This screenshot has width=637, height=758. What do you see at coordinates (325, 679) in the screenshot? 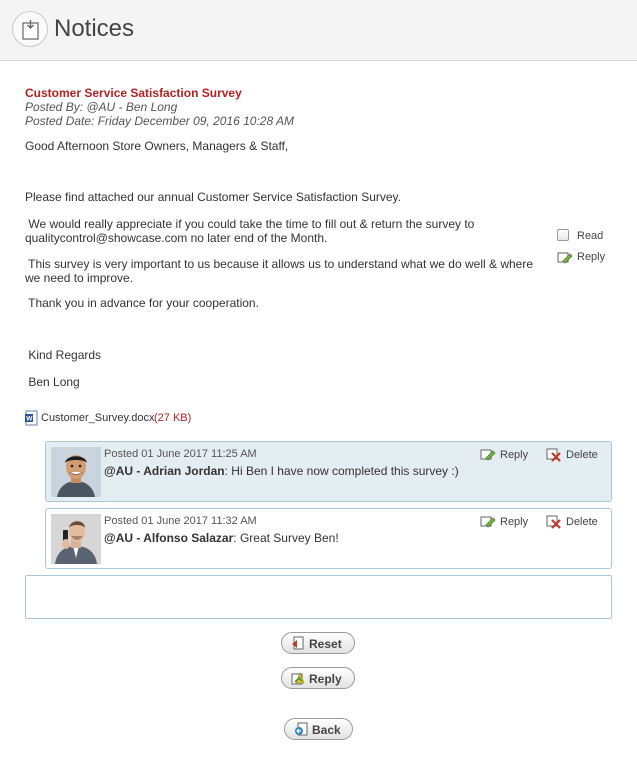
I see `reply-button-label: Reply` at bounding box center [325, 679].